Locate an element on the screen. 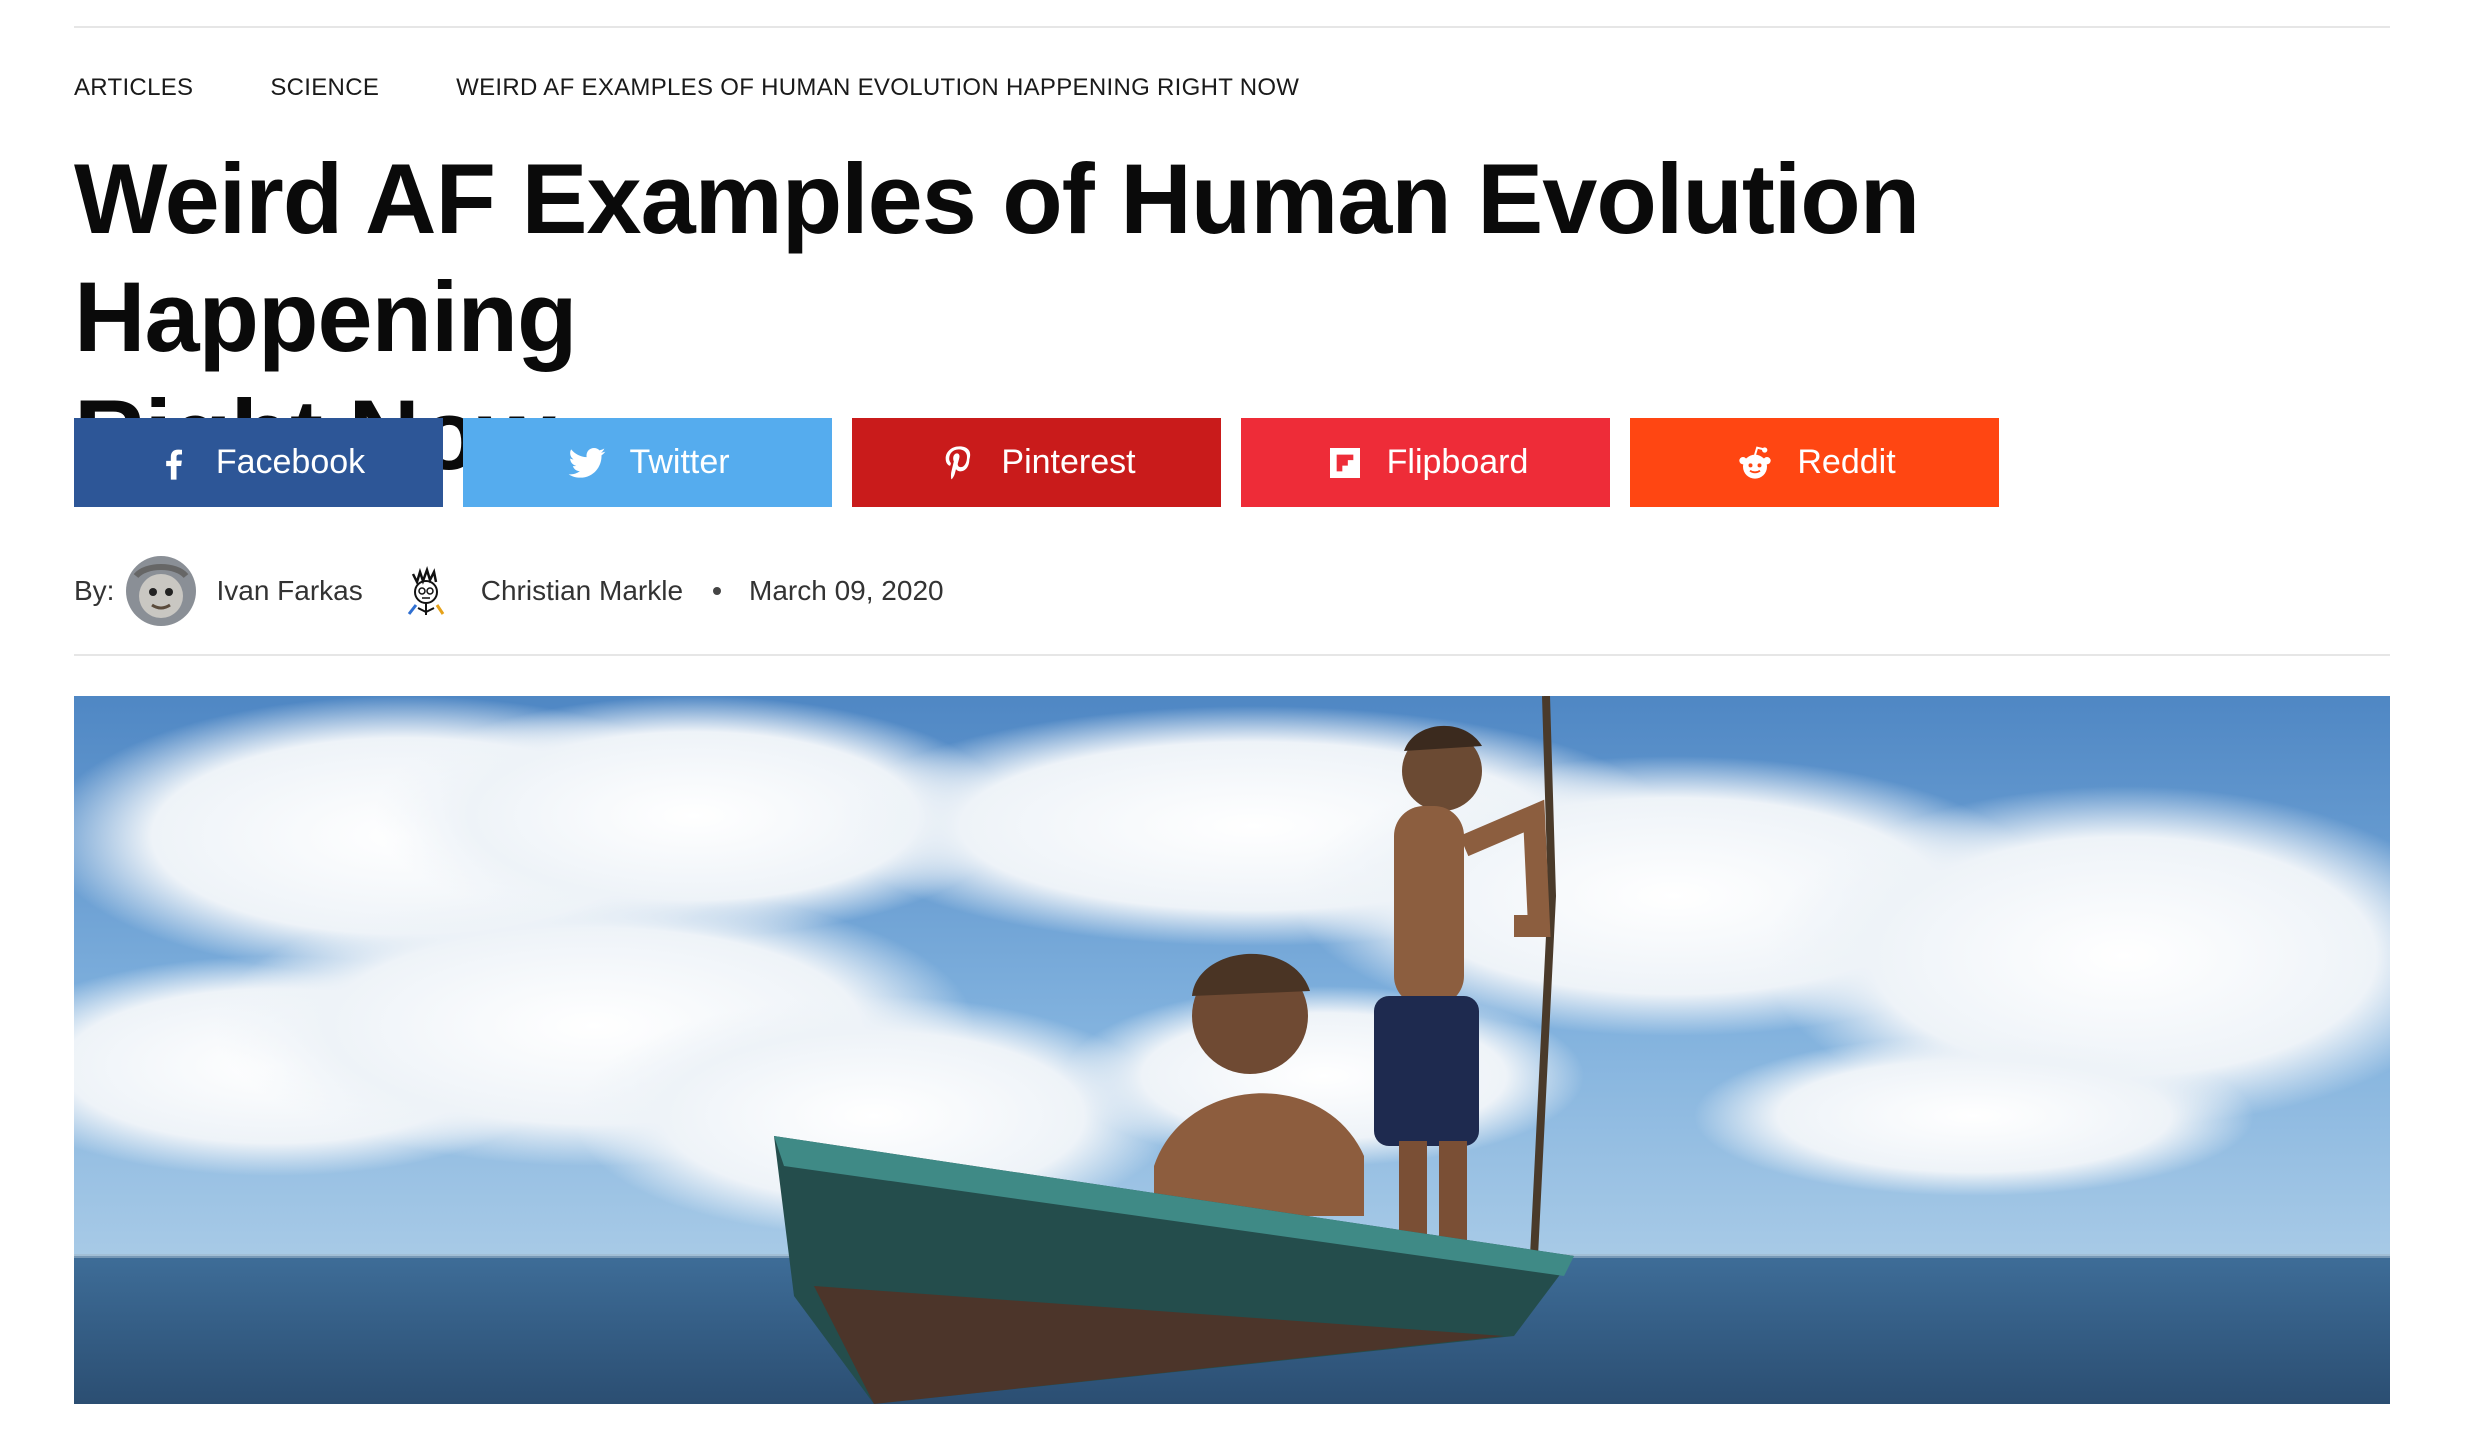 Image resolution: width=2472 pixels, height=1434 pixels. byline-separator-dot is located at coordinates (717, 591).